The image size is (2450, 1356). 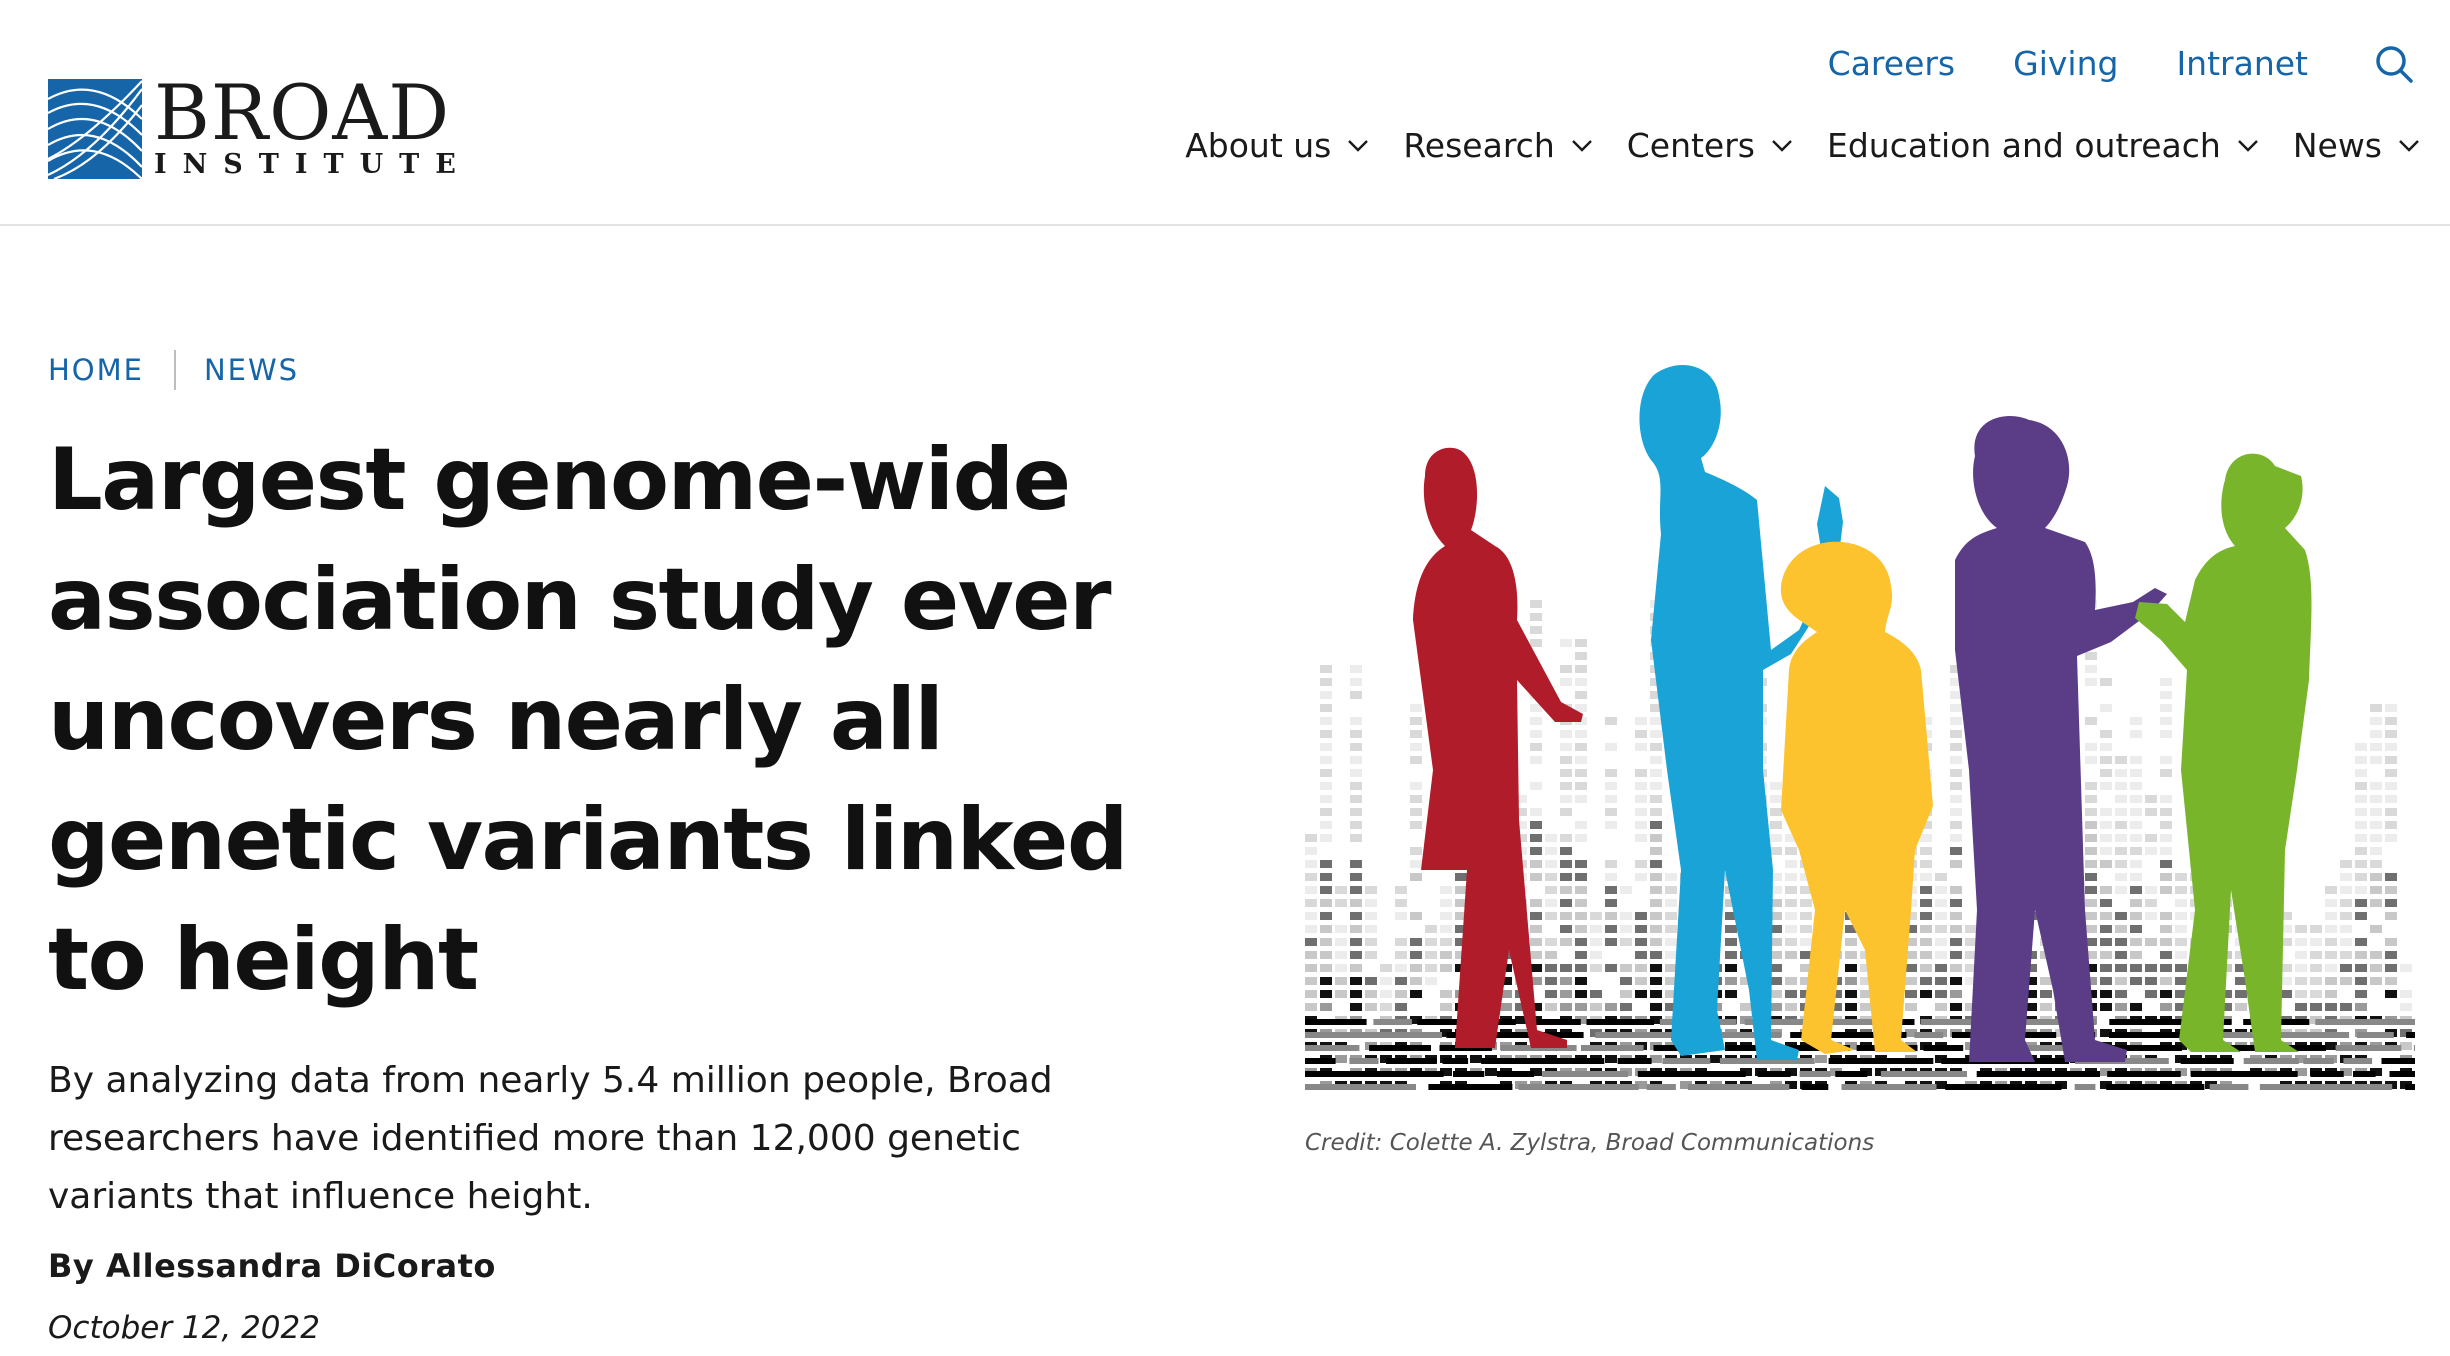 I want to click on breadcrumb-news: NEWS, so click(x=251, y=370).